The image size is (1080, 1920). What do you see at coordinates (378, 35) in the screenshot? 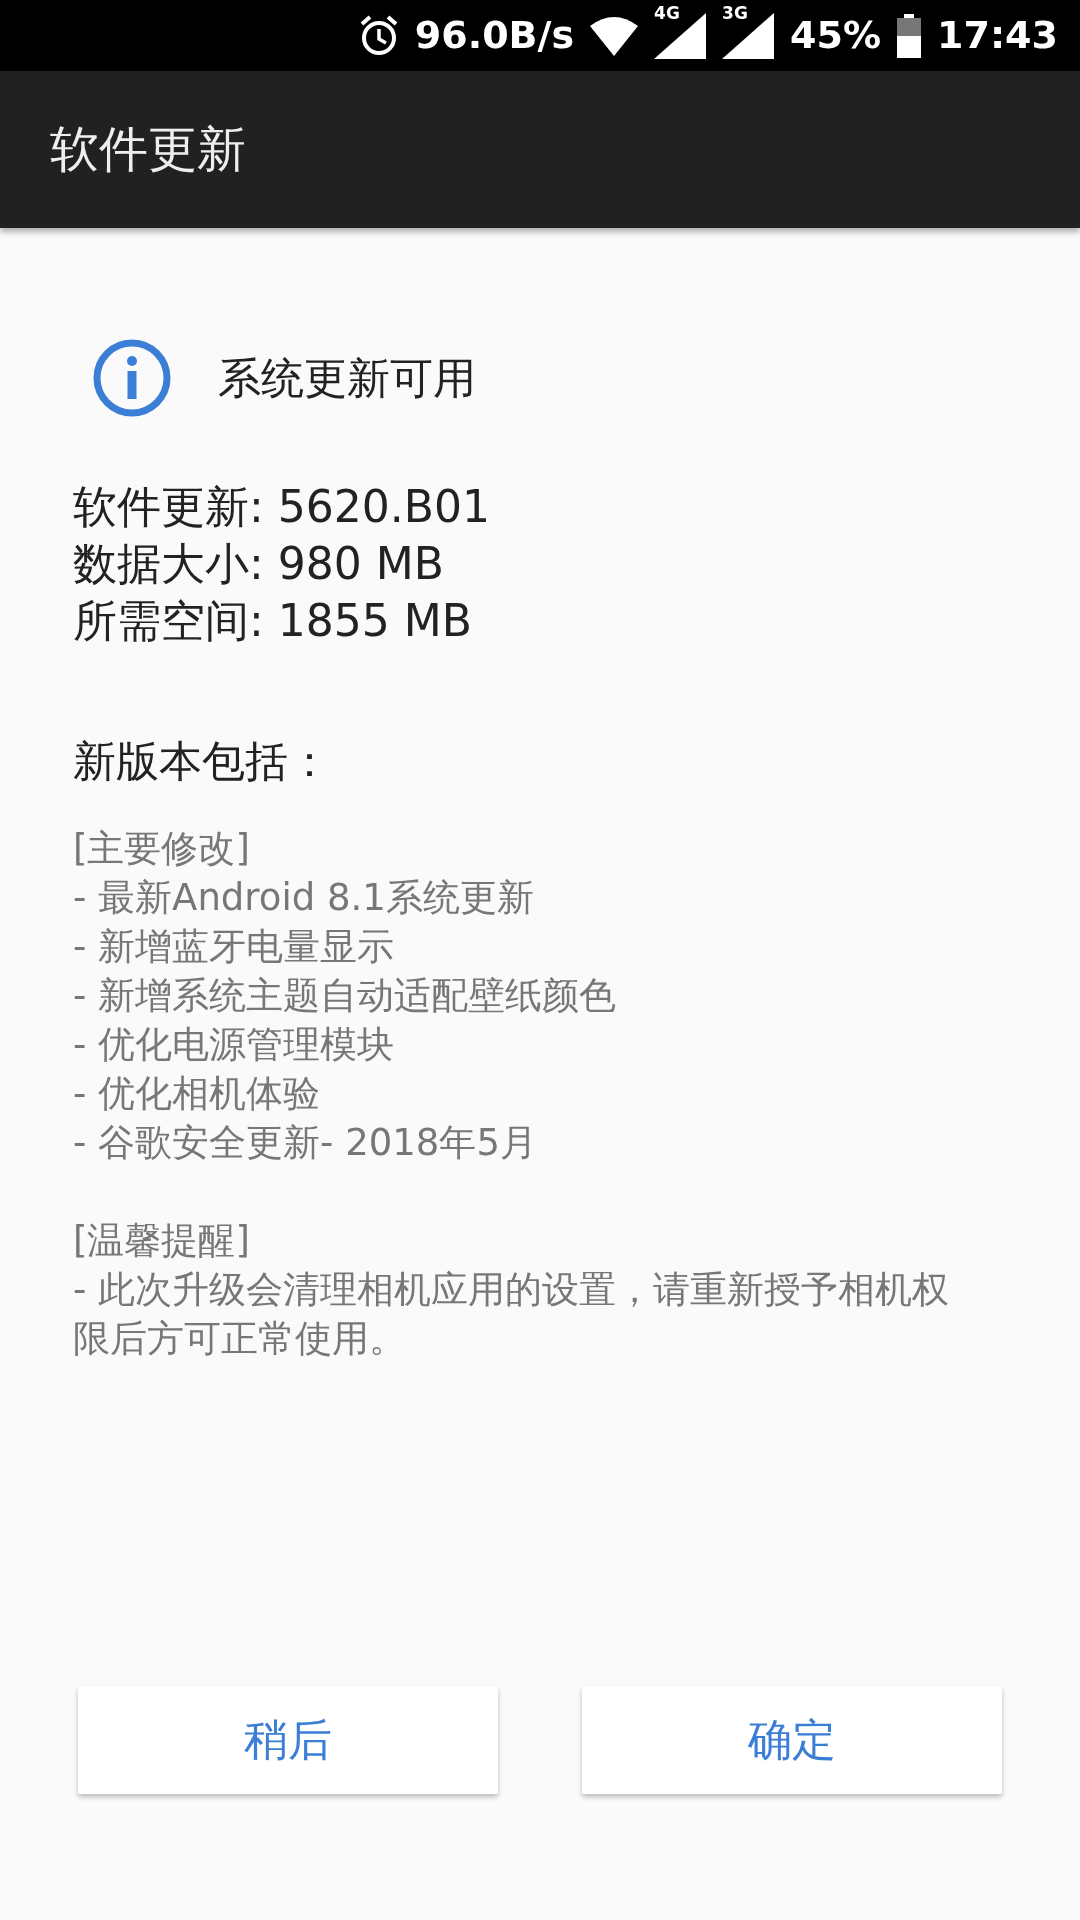
I see `alarm-clock-icon` at bounding box center [378, 35].